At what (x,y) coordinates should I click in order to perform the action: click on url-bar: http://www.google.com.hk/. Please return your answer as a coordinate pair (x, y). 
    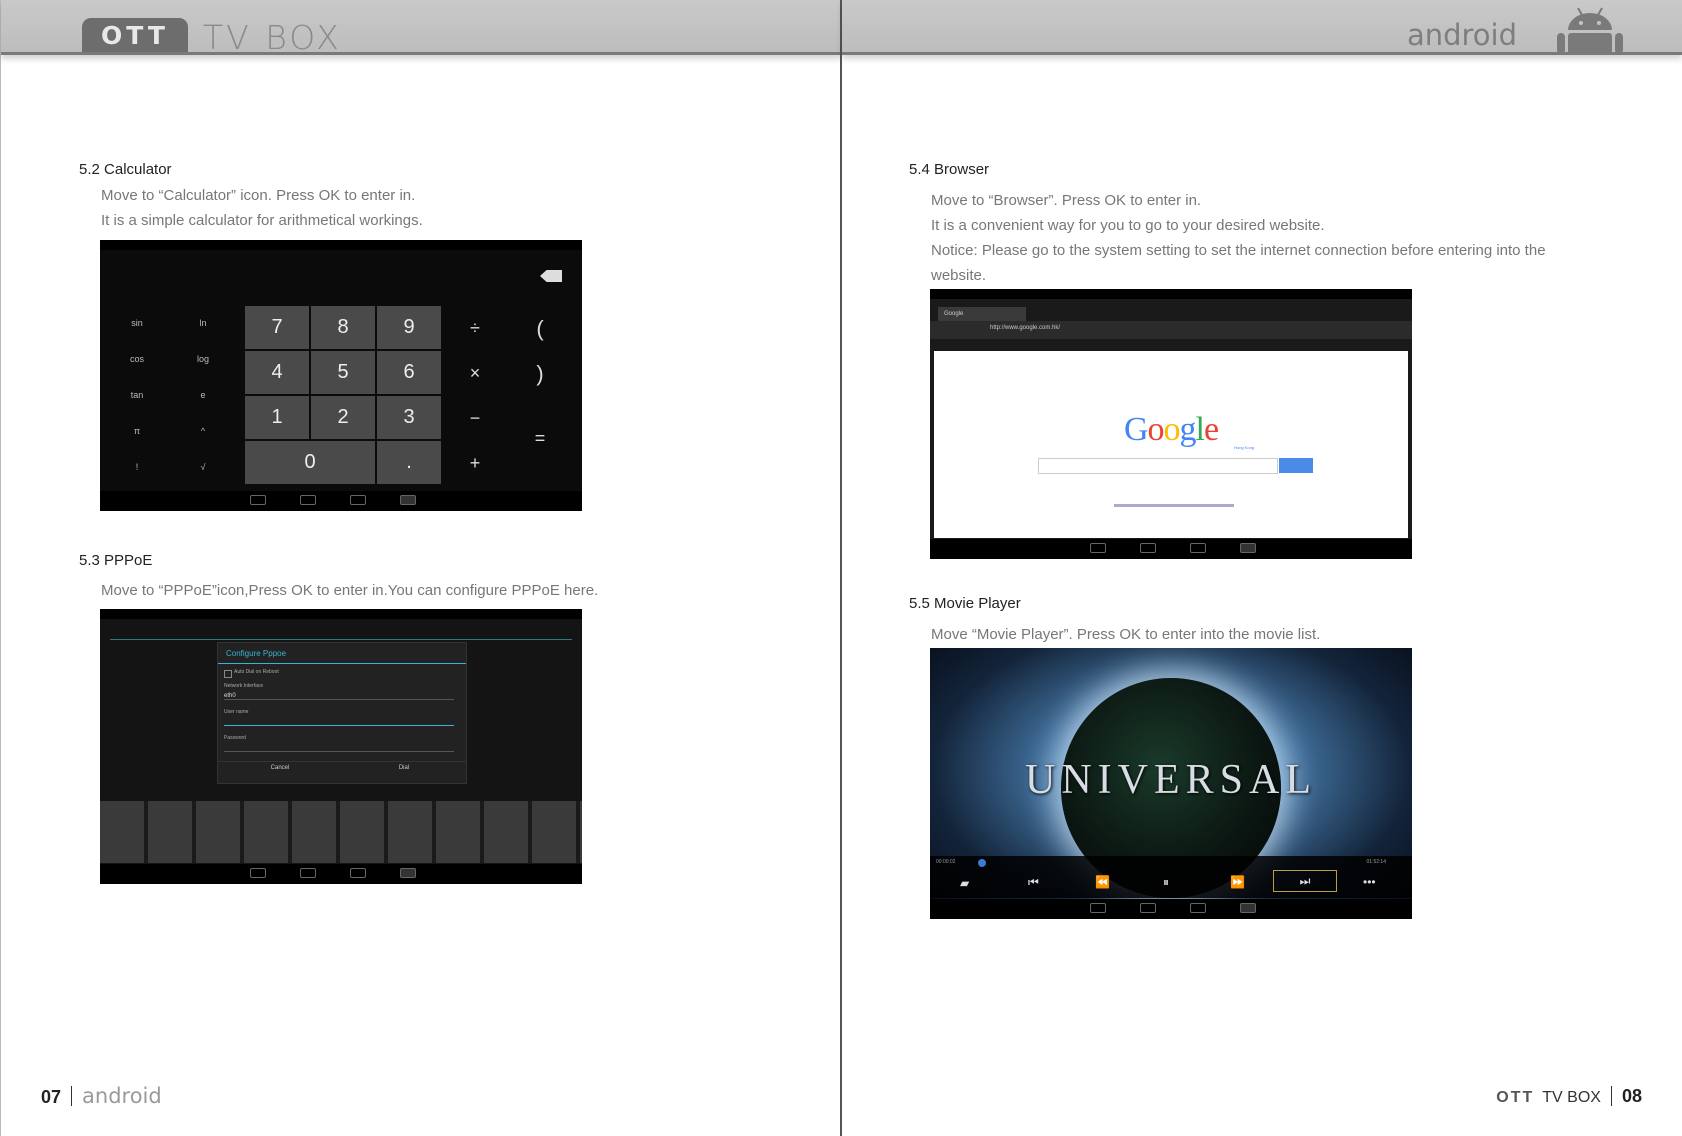
    Looking at the image, I should click on (1025, 328).